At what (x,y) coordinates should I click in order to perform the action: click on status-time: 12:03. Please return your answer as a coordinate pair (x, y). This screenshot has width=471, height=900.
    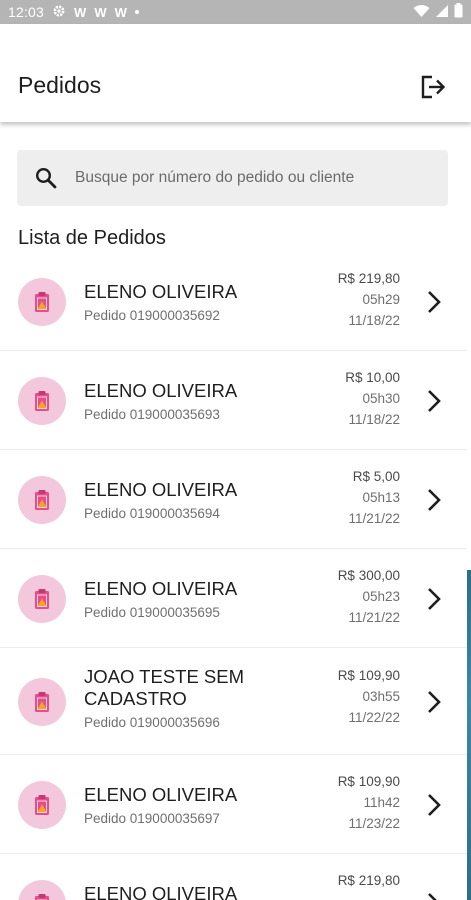
    Looking at the image, I should click on (26, 12).